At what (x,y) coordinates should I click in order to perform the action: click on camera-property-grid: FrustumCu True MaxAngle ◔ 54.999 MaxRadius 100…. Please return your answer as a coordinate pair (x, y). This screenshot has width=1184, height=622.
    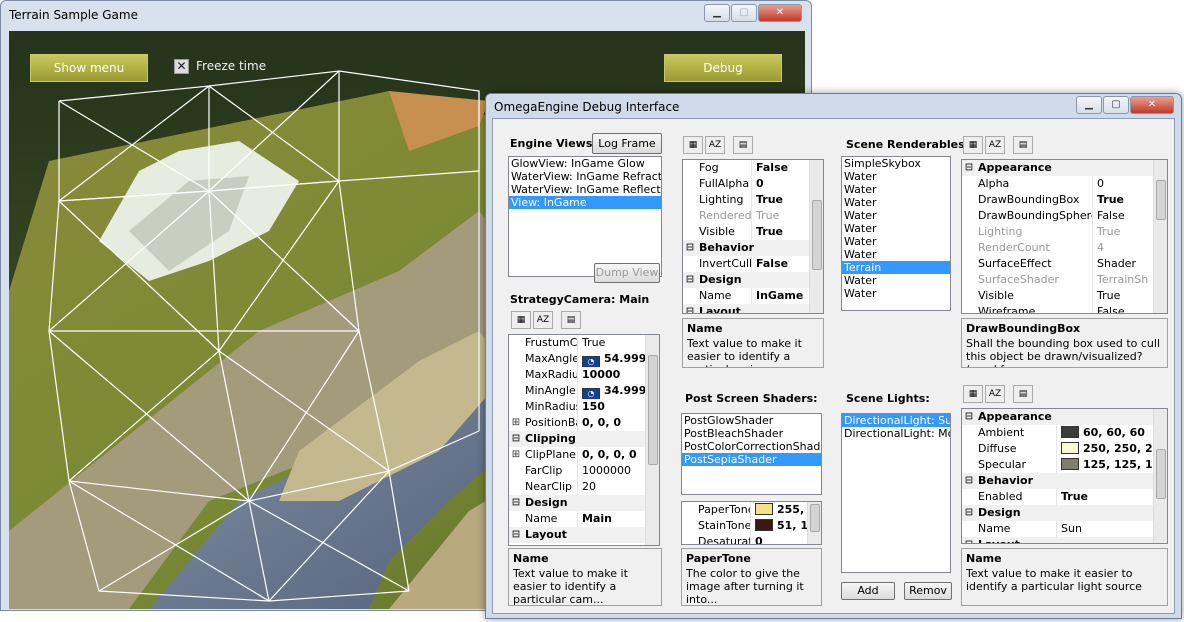
    Looking at the image, I should click on (584, 440).